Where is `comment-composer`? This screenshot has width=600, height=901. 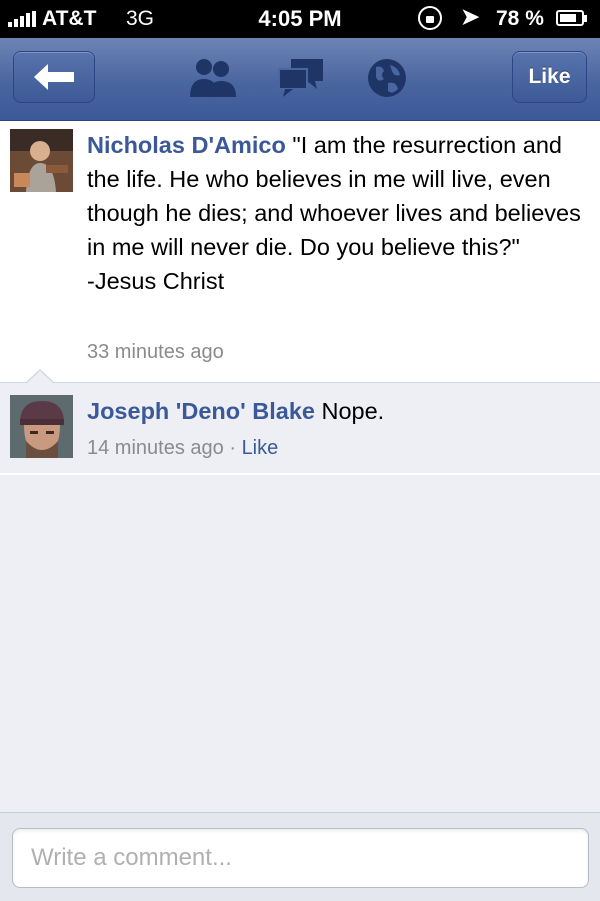 comment-composer is located at coordinates (300, 856).